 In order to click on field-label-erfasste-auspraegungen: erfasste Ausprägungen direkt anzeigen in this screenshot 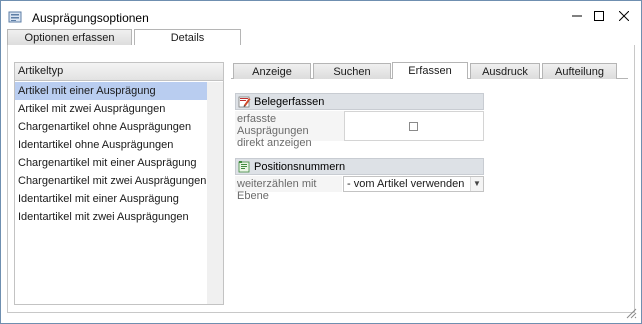, I will do `click(289, 130)`.